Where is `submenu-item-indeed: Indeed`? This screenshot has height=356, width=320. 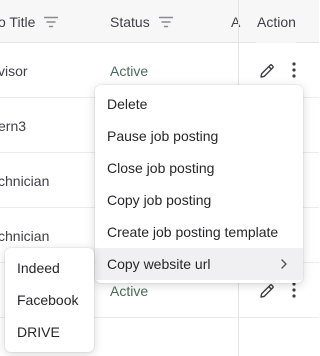
submenu-item-indeed: Indeed is located at coordinates (49, 268).